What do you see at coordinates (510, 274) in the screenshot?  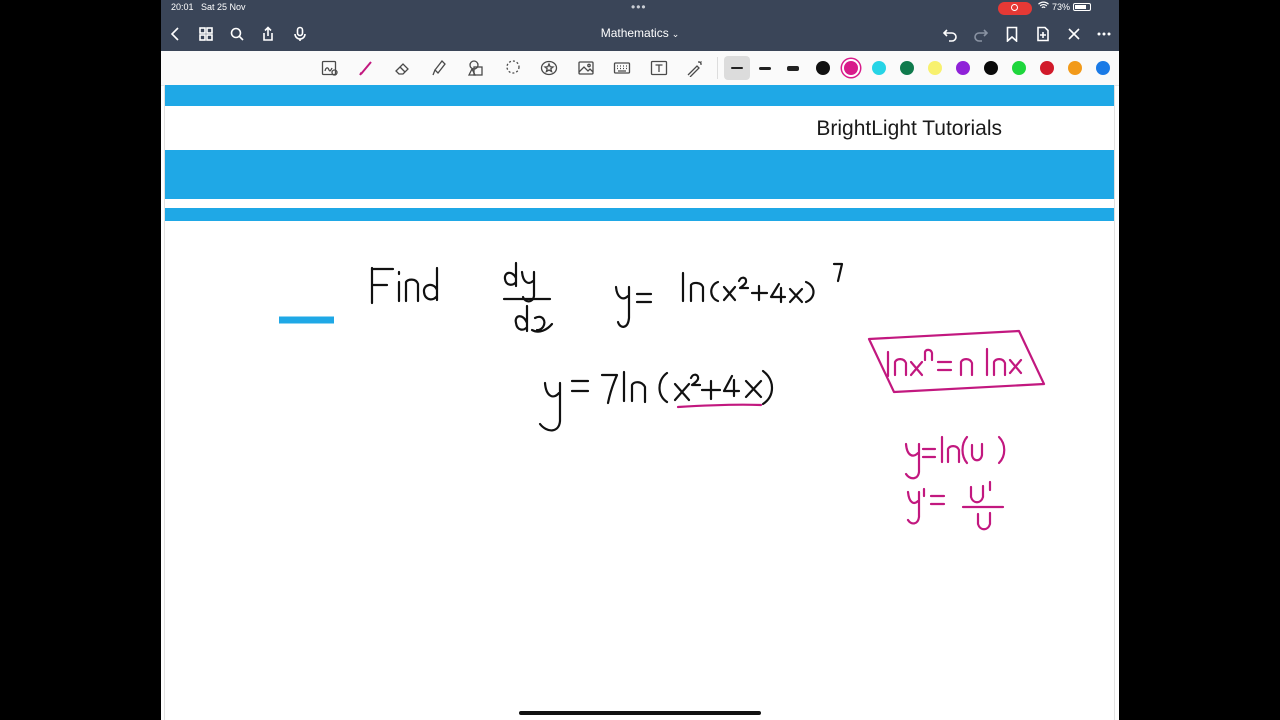 I see `ink-dy-d` at bounding box center [510, 274].